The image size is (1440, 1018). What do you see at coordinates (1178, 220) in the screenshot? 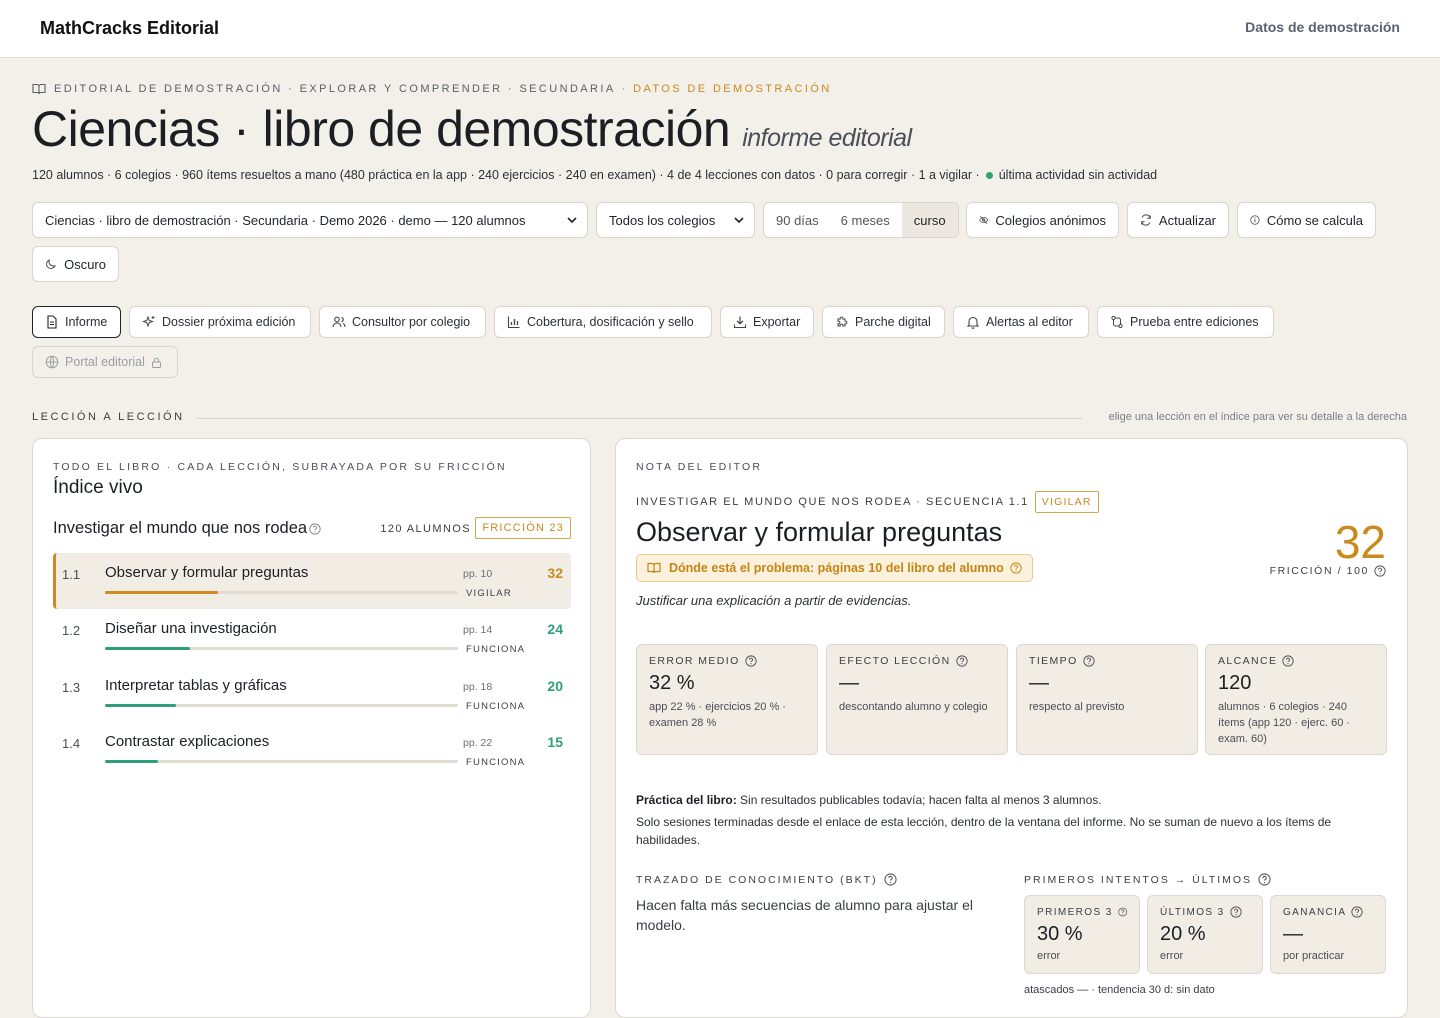
I see `refresh-button: Actualizar` at bounding box center [1178, 220].